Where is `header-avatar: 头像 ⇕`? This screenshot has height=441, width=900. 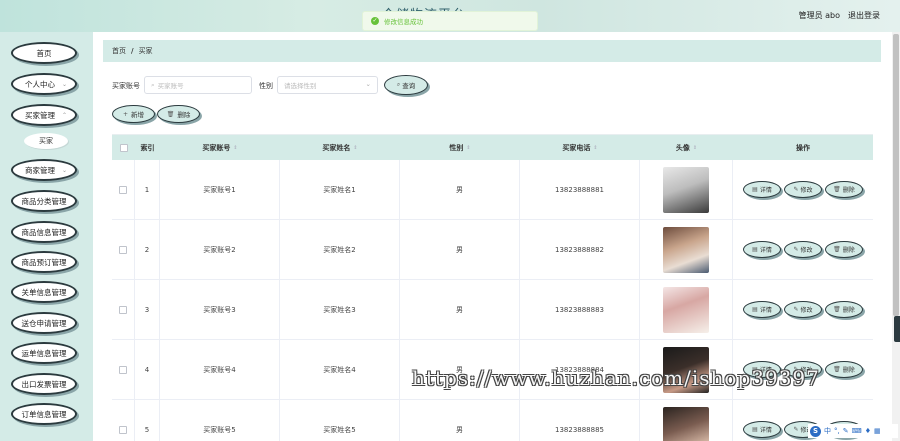
header-avatar: 头像 ⇕ is located at coordinates (686, 147).